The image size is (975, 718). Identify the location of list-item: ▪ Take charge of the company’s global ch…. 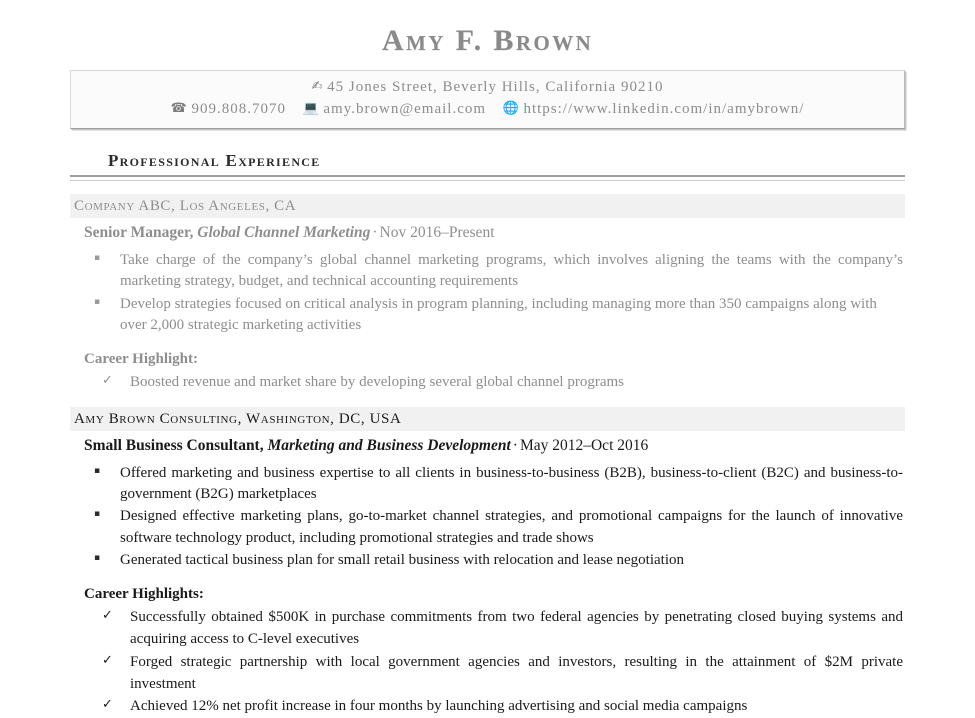
(495, 271).